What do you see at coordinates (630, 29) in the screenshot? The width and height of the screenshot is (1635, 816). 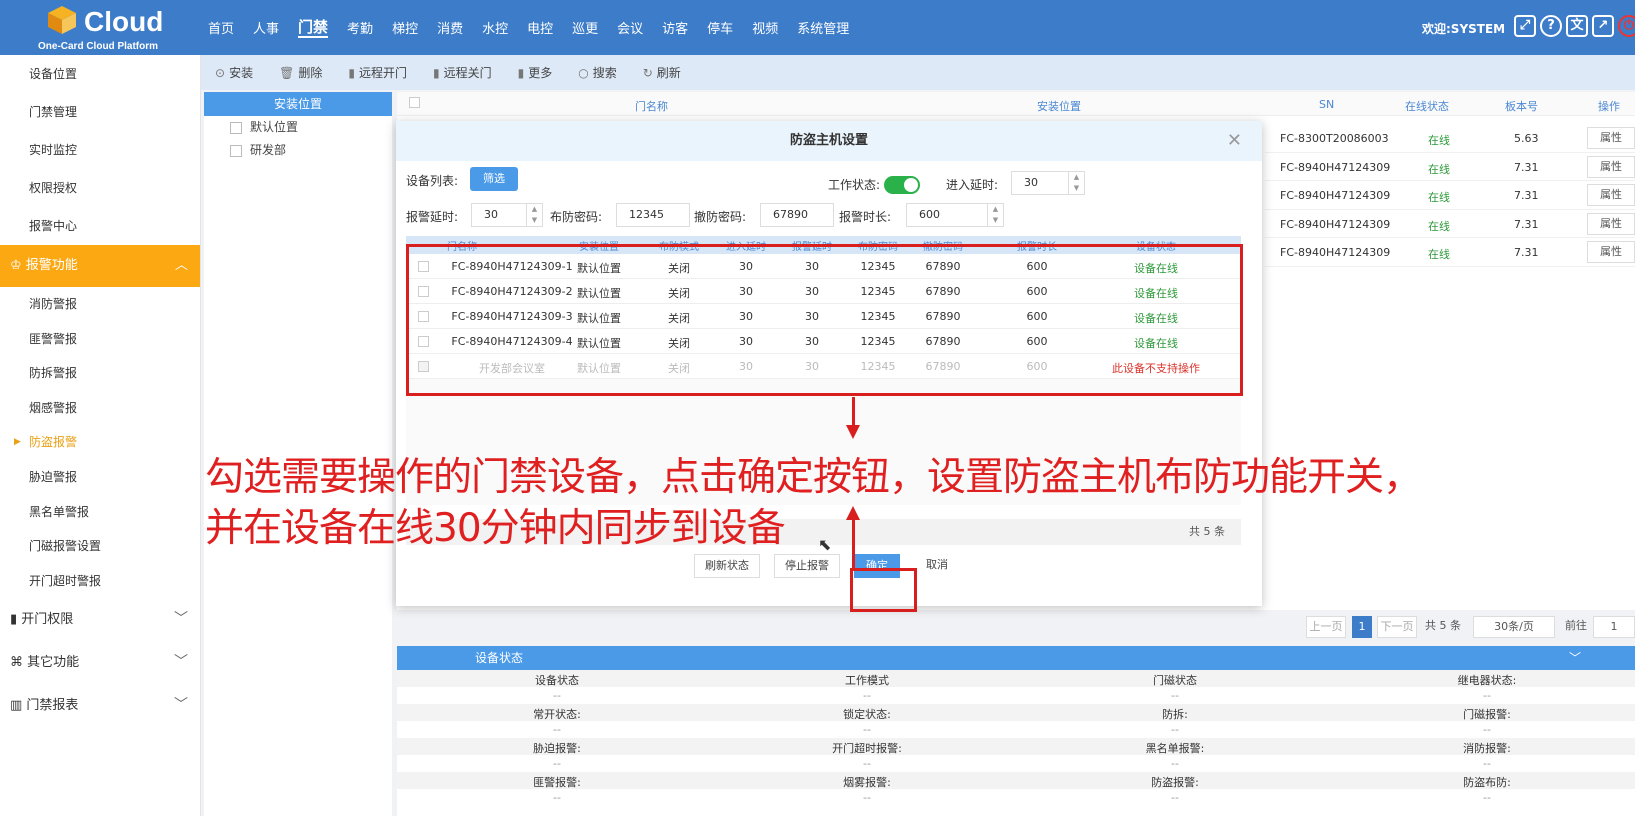 I see `nav-meeting: 会议` at bounding box center [630, 29].